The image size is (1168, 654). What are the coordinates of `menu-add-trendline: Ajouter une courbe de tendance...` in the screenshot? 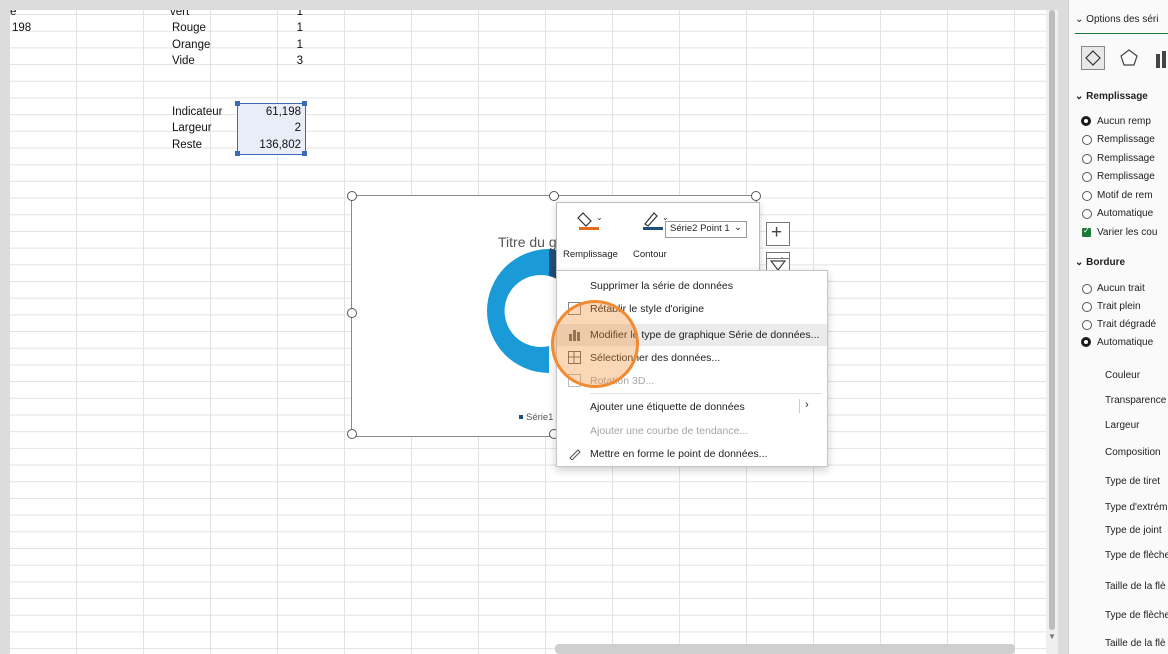 It's located at (692, 431).